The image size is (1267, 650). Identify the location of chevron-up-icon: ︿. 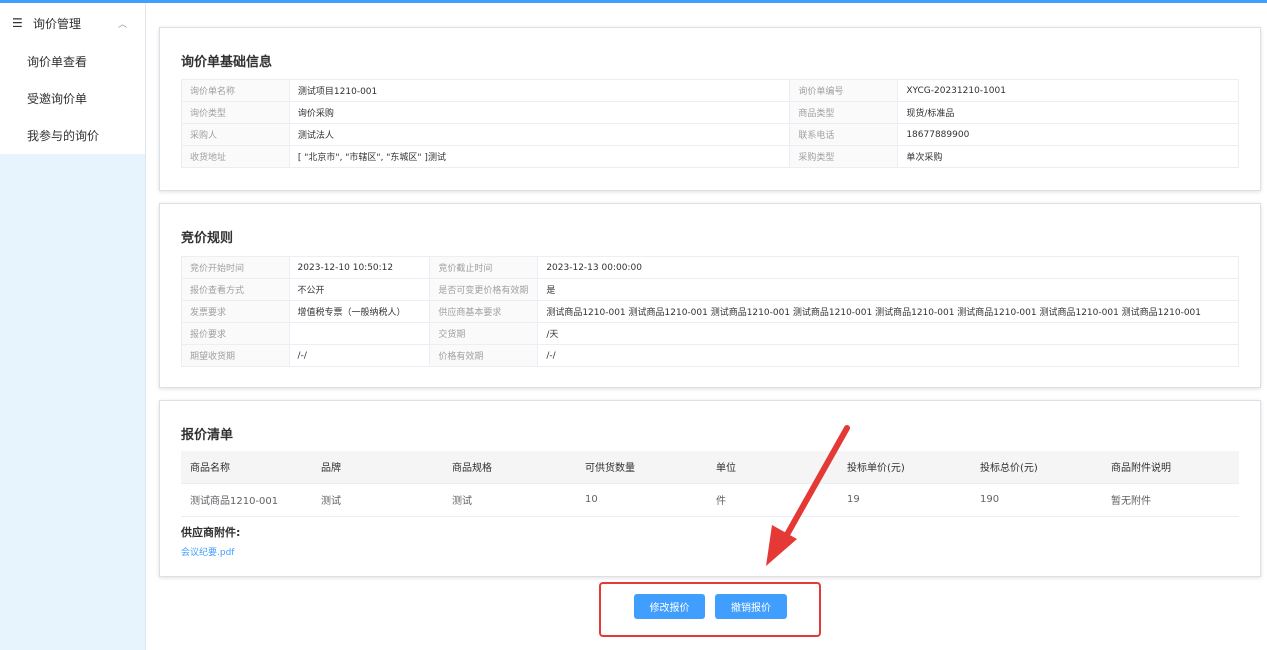
(122, 23).